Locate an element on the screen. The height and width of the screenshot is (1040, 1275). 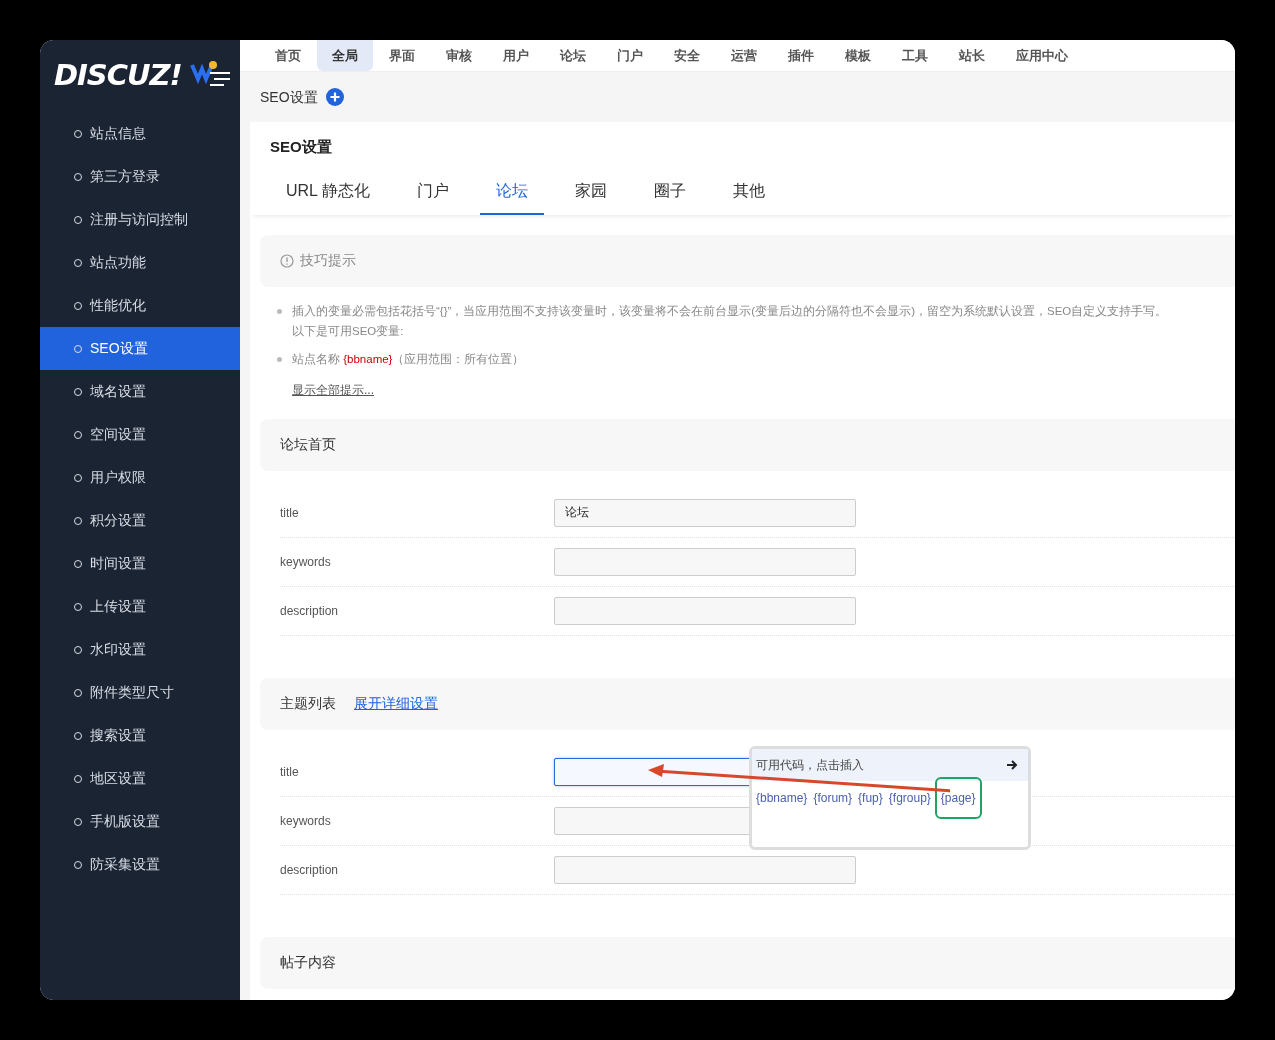
nav-tab: 插件 is located at coordinates (801, 55).